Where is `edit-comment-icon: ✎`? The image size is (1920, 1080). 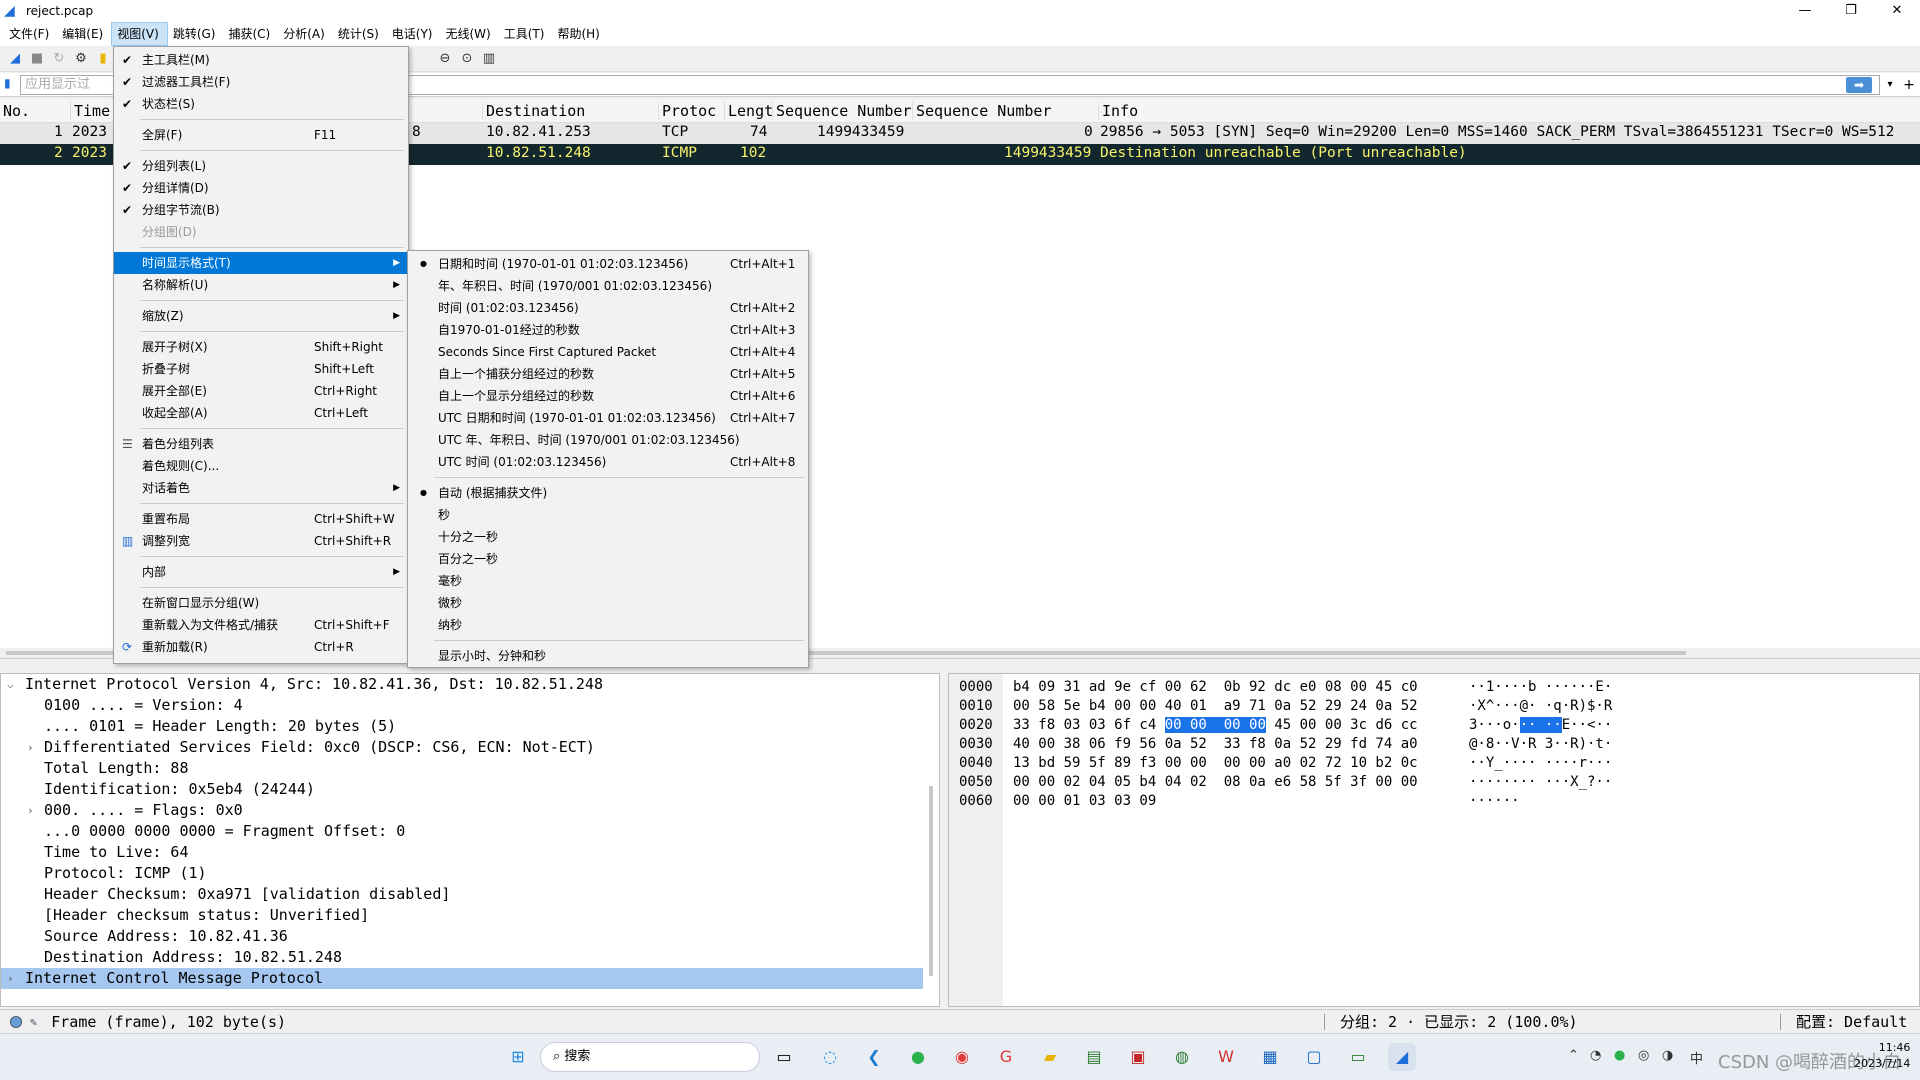
edit-comment-icon: ✎ is located at coordinates (33, 1022).